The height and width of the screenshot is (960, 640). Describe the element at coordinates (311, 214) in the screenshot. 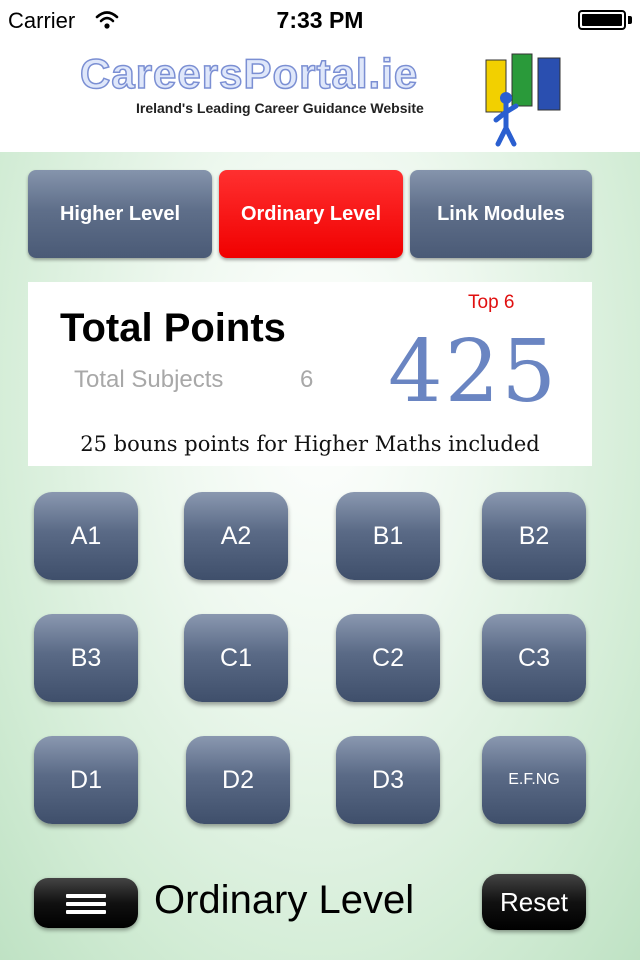

I see `tab-ordinary-level: Ordinary Level` at that location.